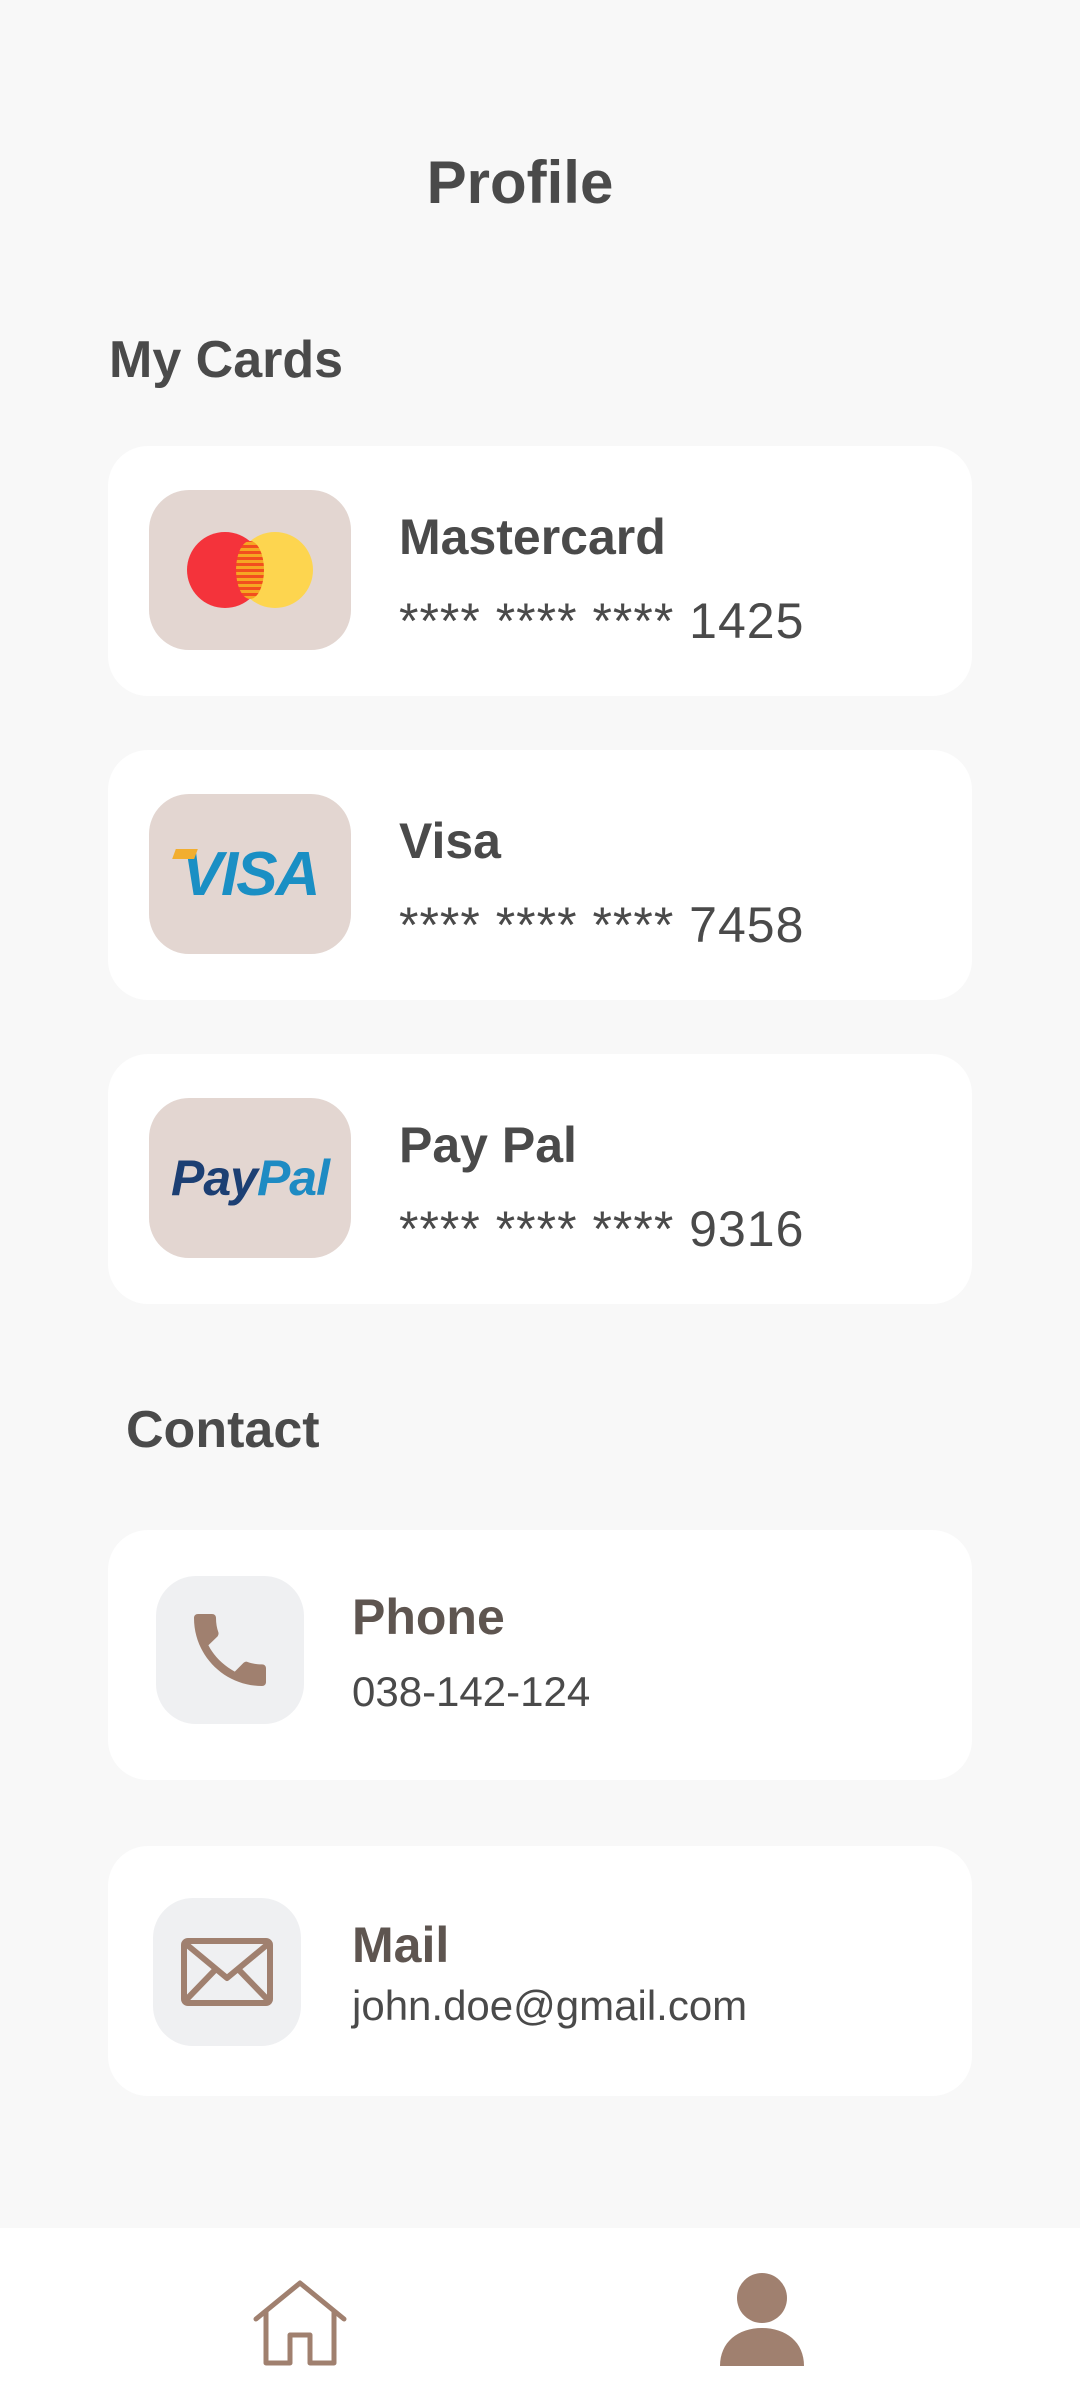 Image resolution: width=1080 pixels, height=2400 pixels. I want to click on nav-profile-button, so click(762, 2319).